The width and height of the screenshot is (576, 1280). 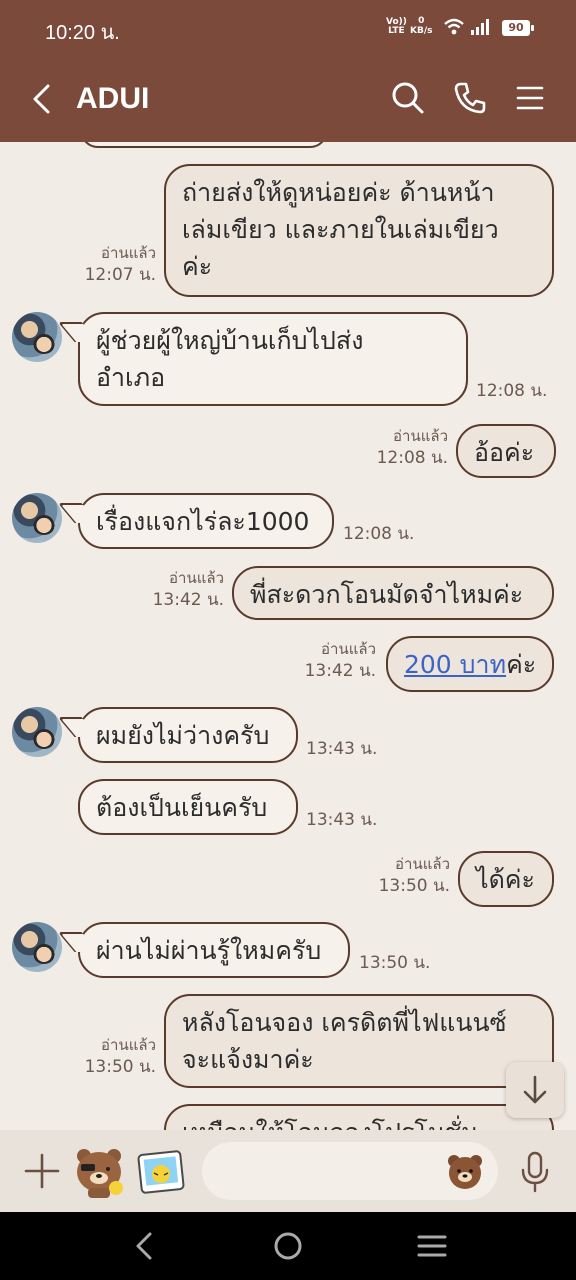 I want to click on chat-title: ADUI, so click(x=113, y=98).